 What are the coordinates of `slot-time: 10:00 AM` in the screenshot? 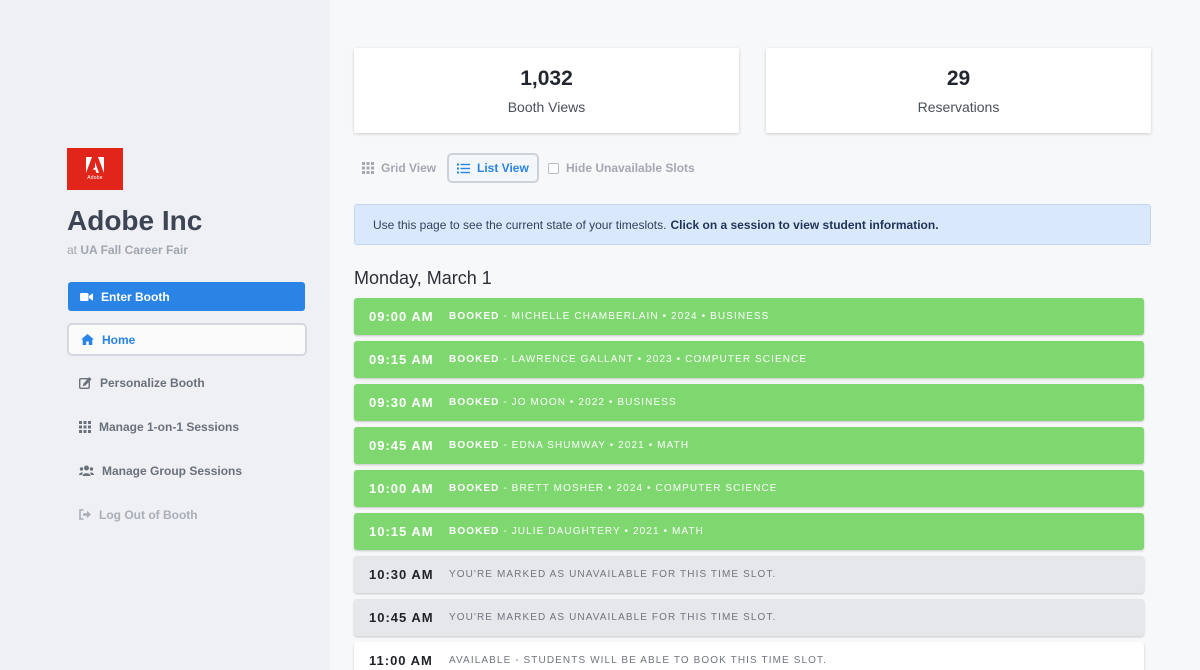 It's located at (401, 488).